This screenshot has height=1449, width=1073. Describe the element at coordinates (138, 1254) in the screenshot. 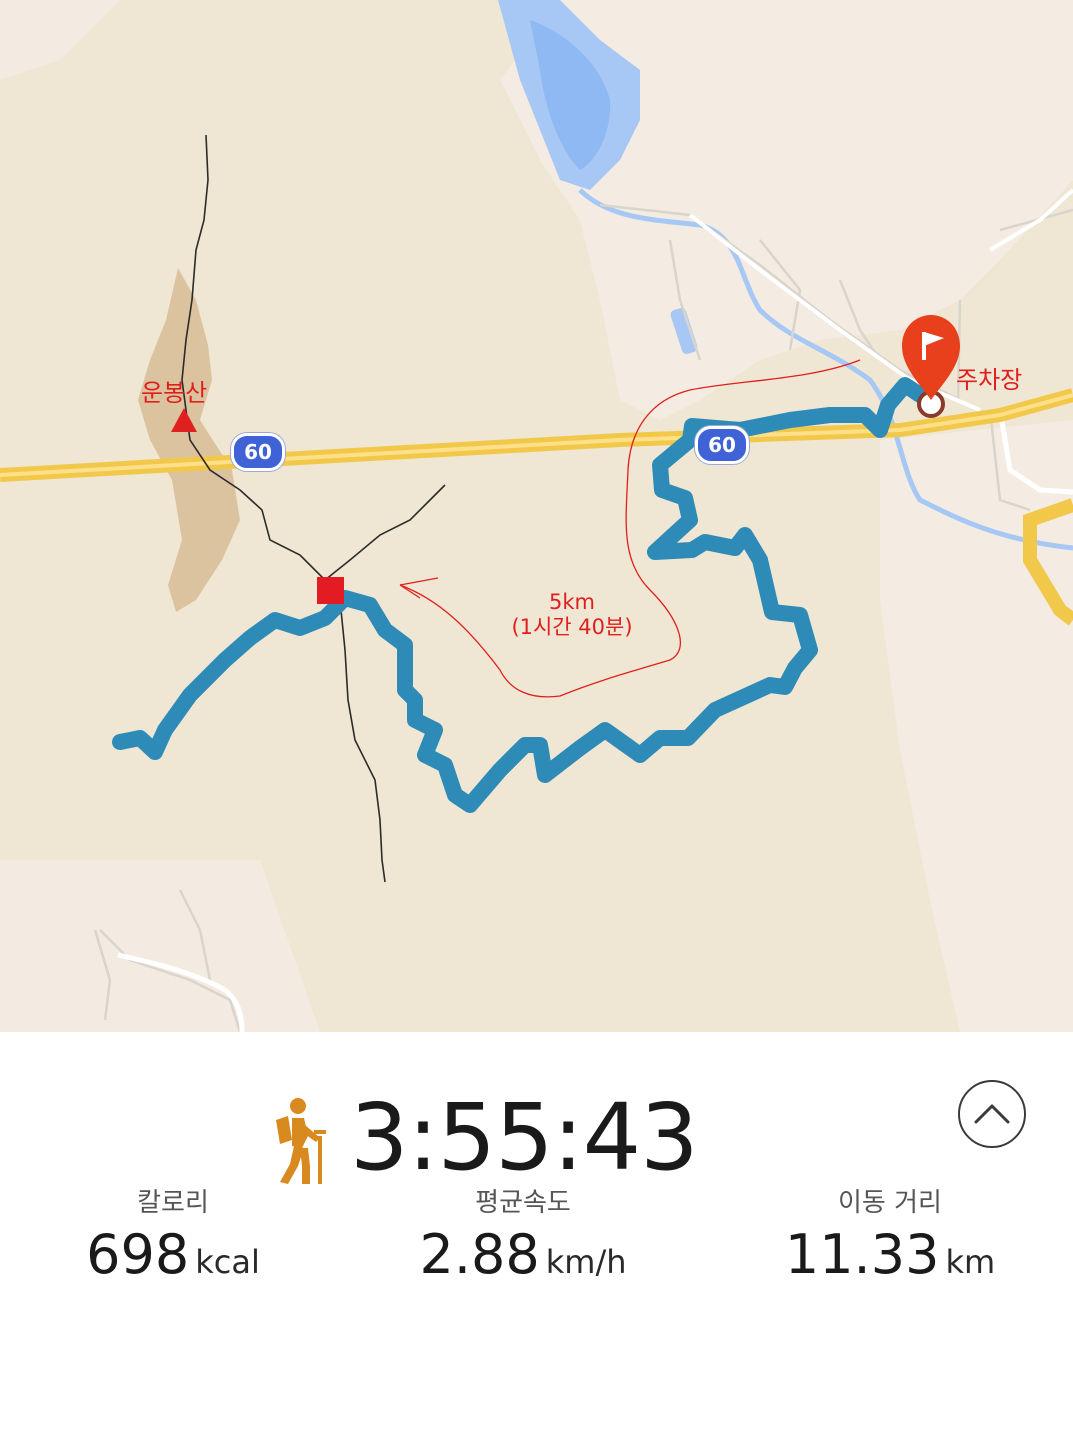

I see `calories-value: 698` at that location.